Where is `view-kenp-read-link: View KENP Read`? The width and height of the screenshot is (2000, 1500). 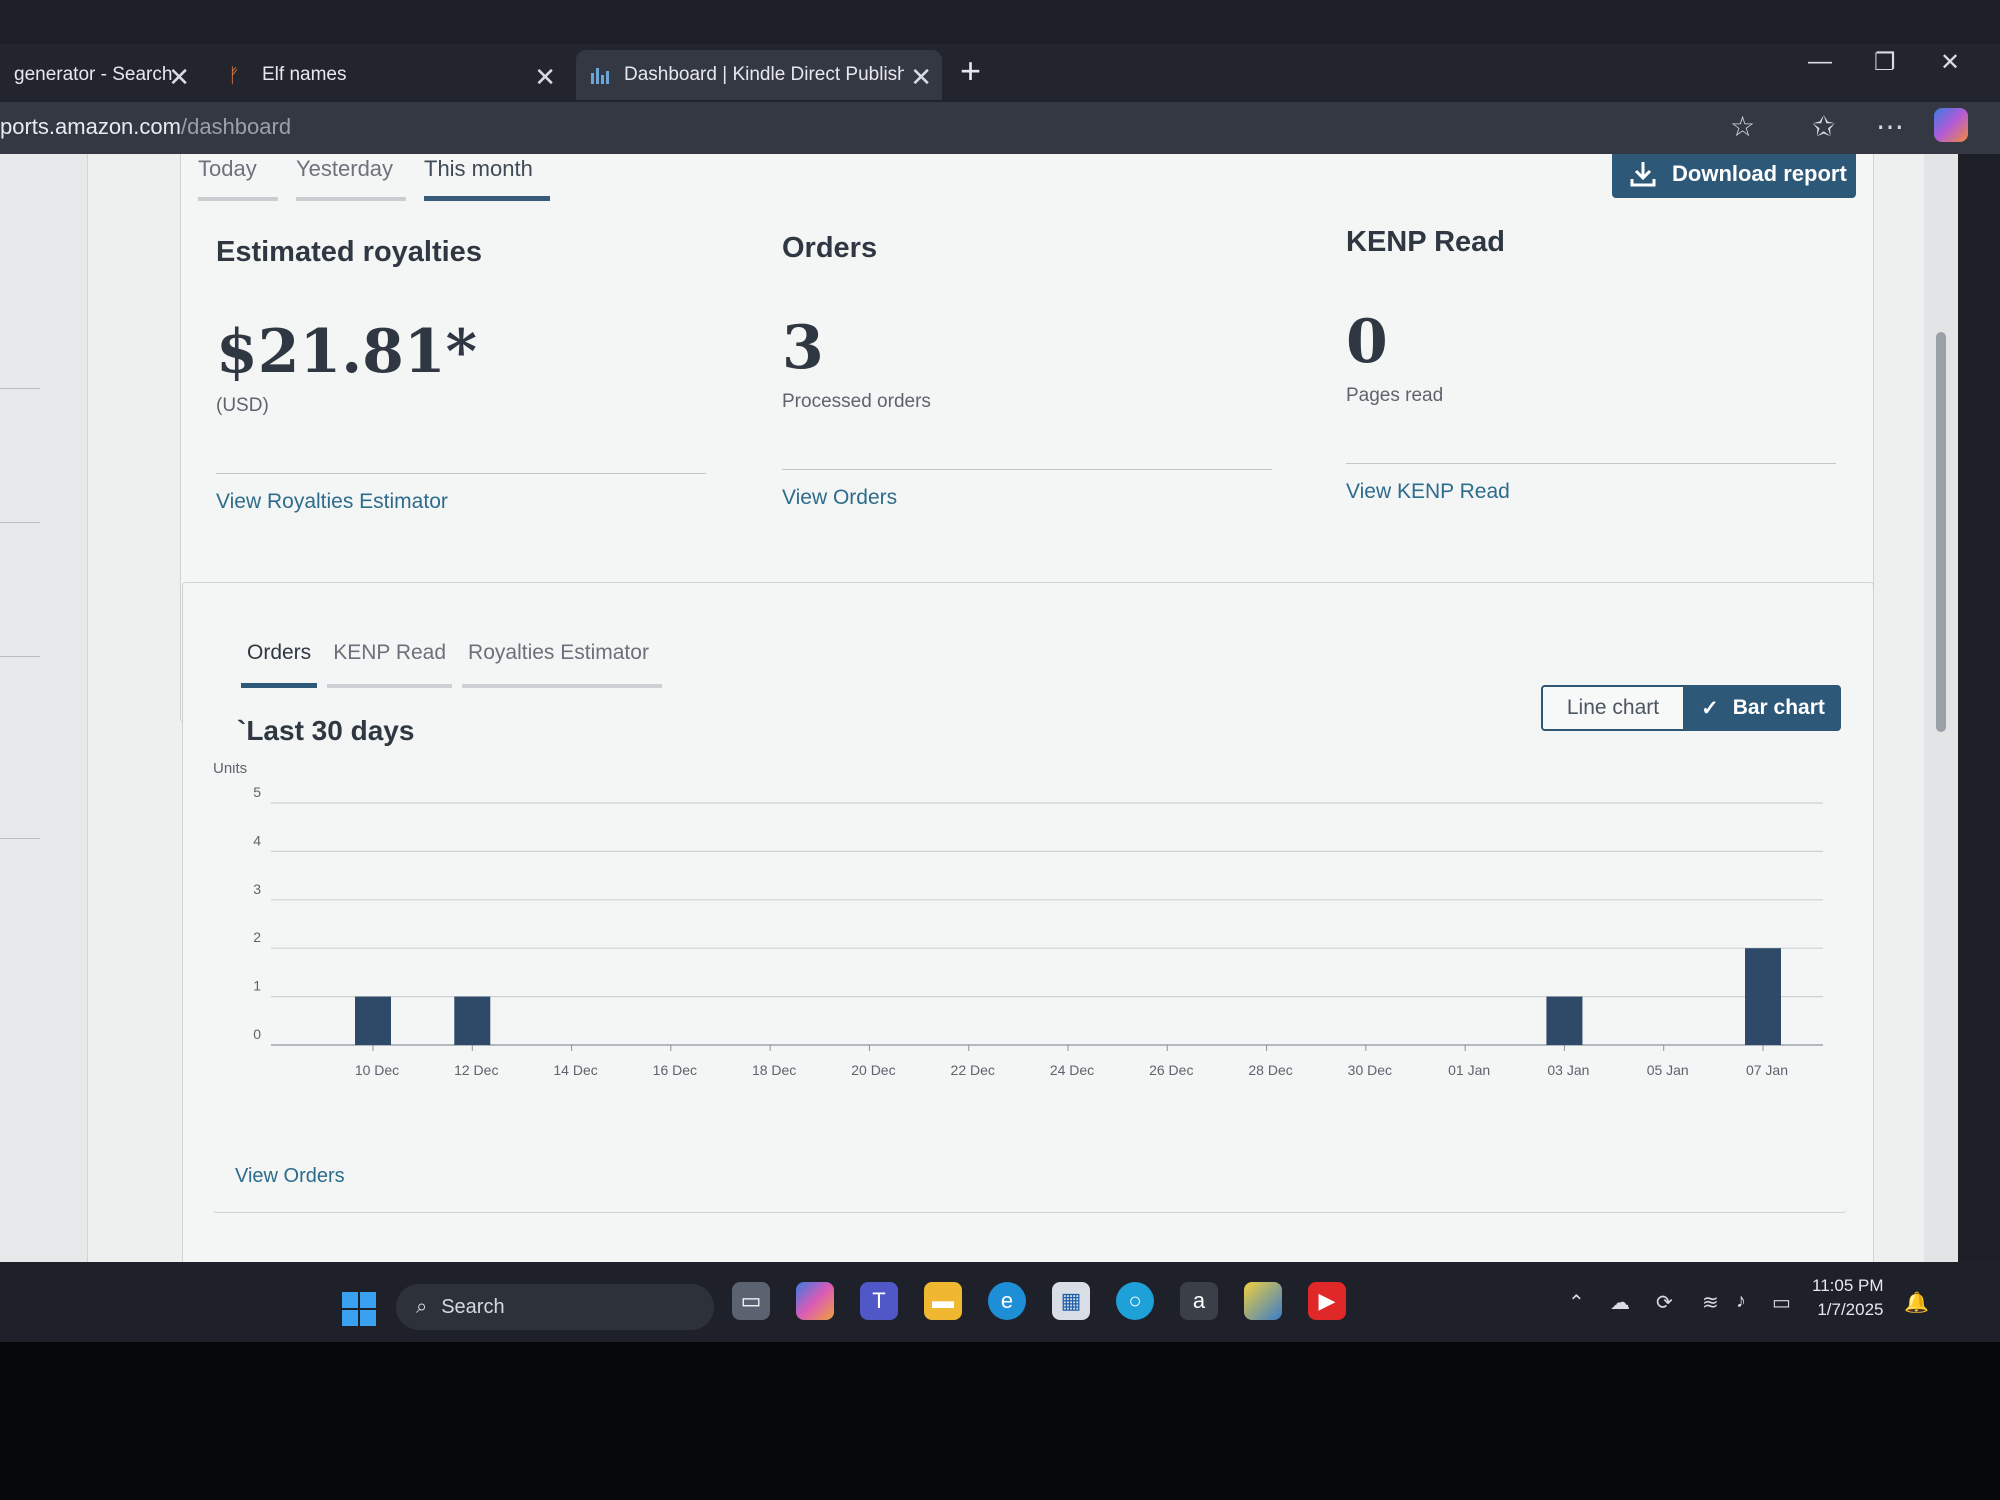
view-kenp-read-link: View KENP Read is located at coordinates (1591, 492).